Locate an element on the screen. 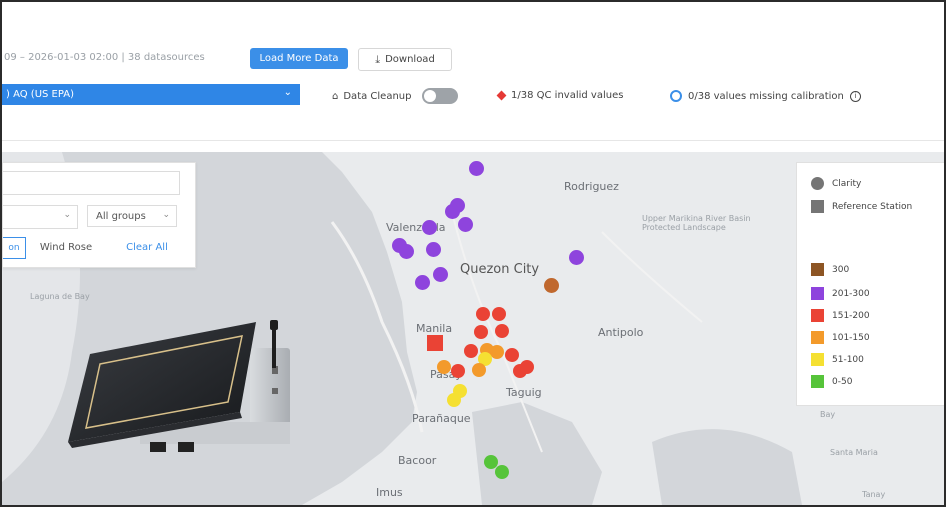 The image size is (946, 507). legend-scale-row: 151-200 is located at coordinates (840, 315).